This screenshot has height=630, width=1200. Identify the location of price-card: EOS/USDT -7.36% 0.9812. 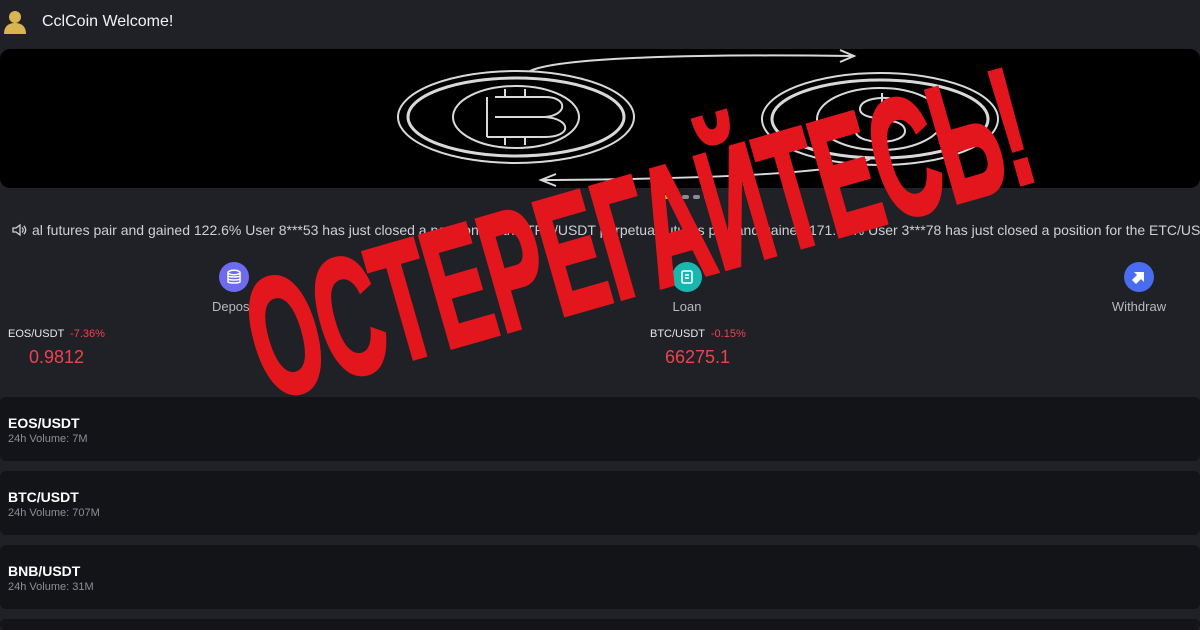
(56, 348).